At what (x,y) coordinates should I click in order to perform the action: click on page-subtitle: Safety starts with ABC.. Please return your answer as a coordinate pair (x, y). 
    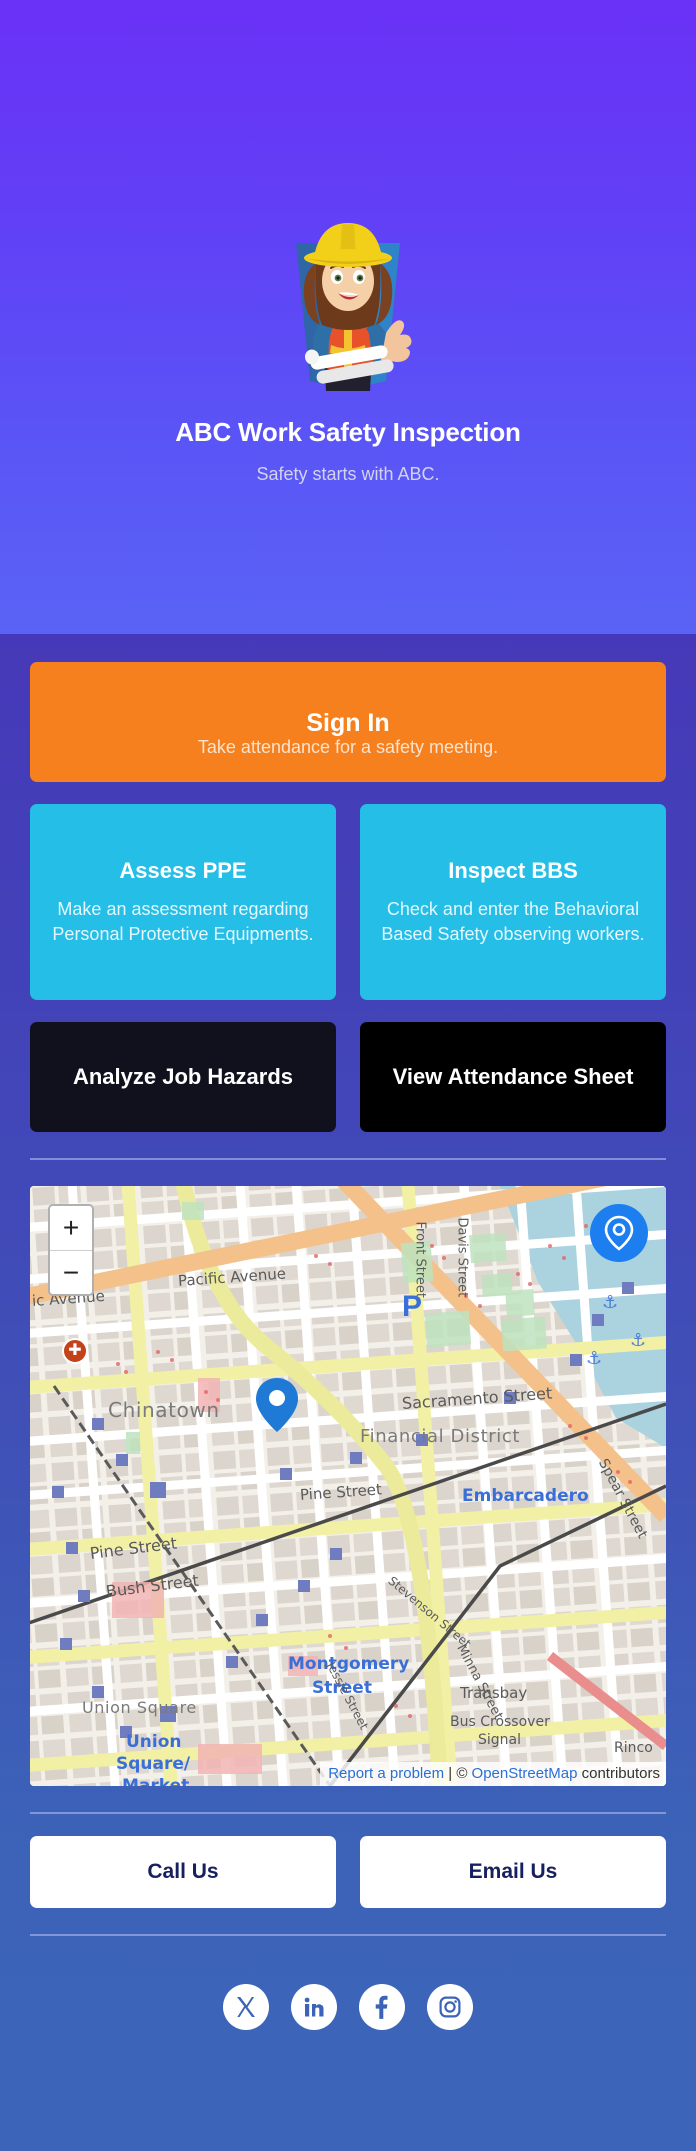
    Looking at the image, I should click on (348, 474).